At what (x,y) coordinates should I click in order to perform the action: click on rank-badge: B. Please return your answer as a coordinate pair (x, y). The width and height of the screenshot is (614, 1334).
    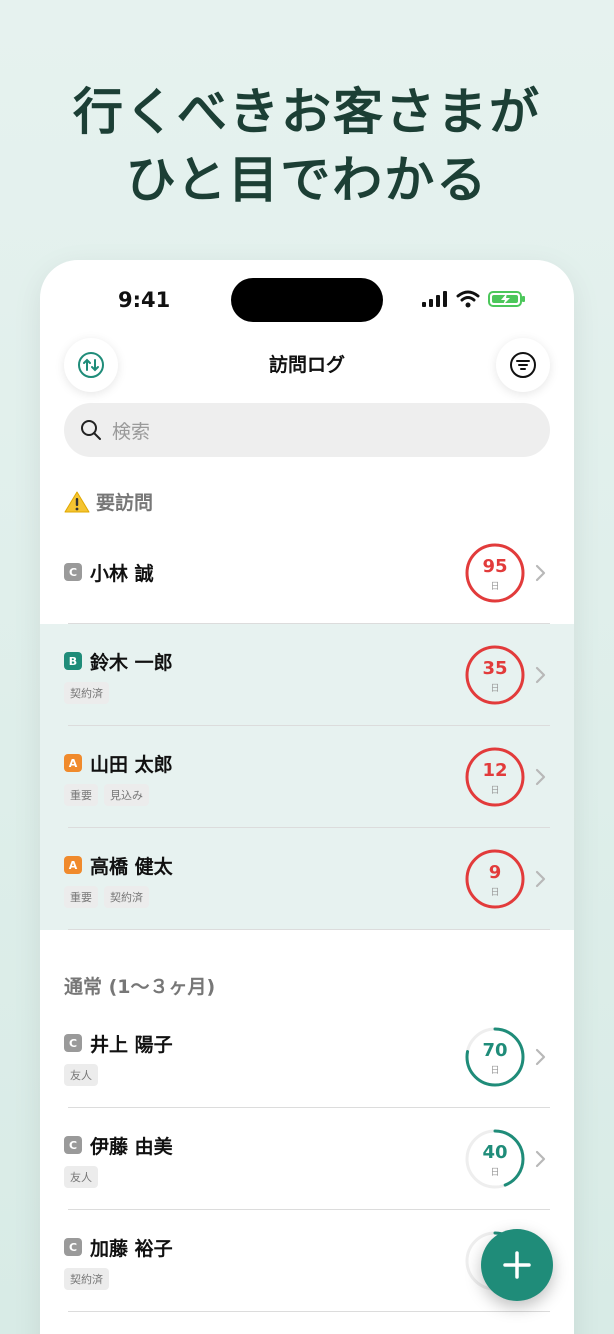
    Looking at the image, I should click on (73, 661).